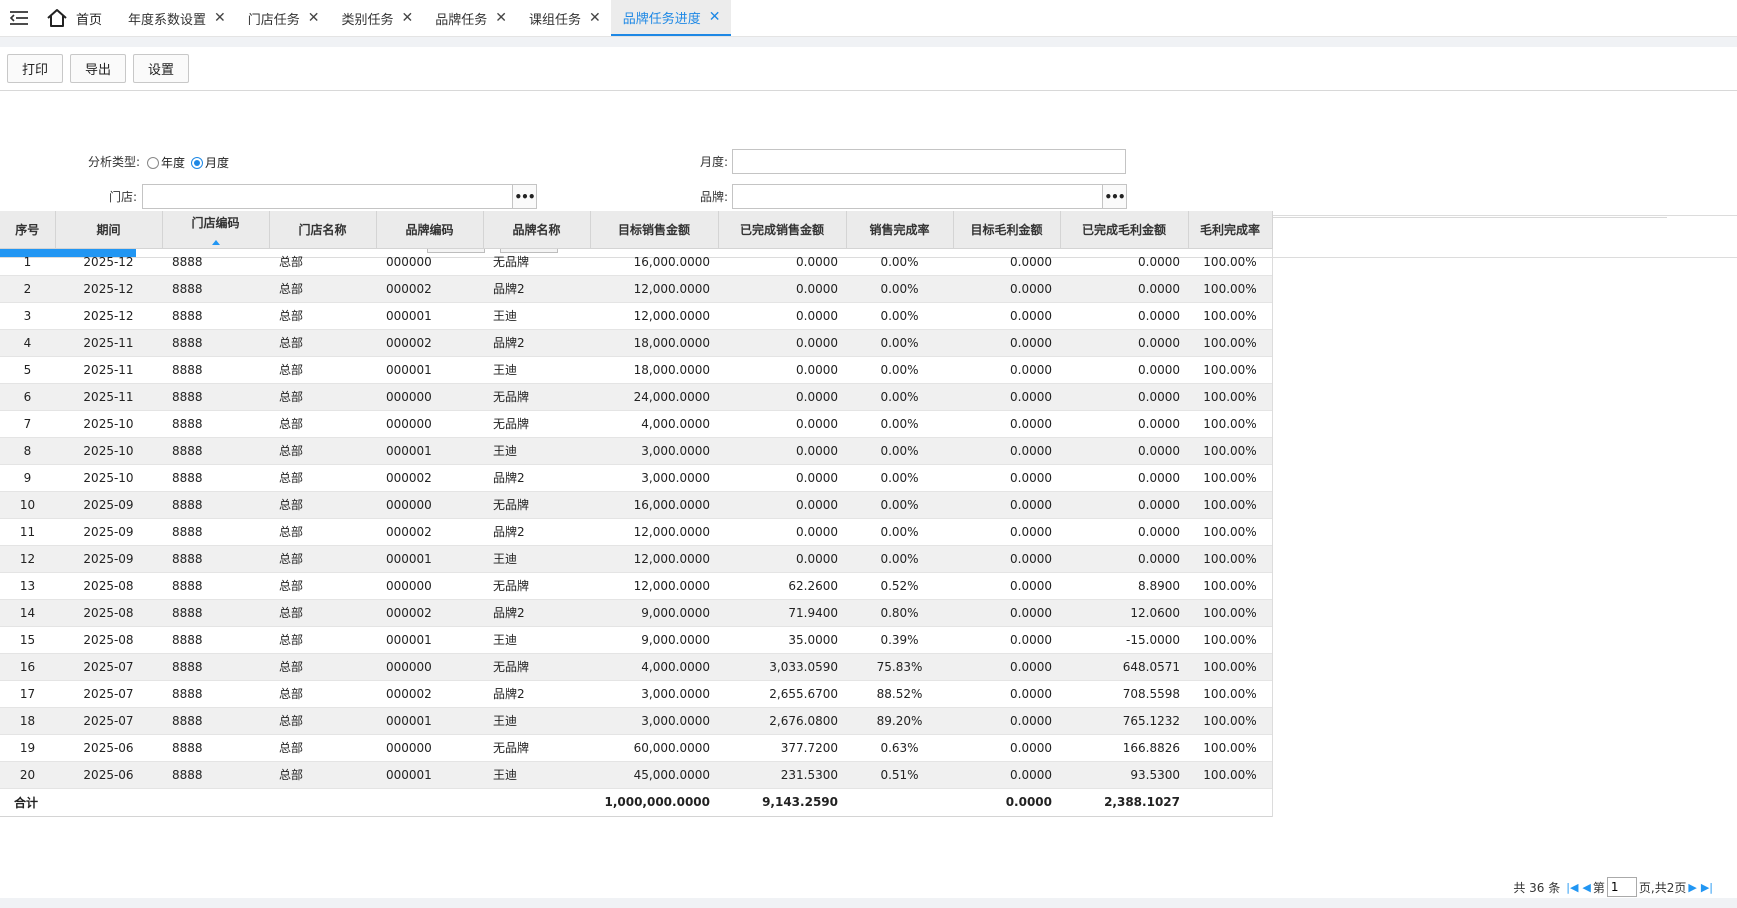 The width and height of the screenshot is (1737, 908). What do you see at coordinates (1124, 775) in the screenshot?
I see `cell-done-profit: 93.5300` at bounding box center [1124, 775].